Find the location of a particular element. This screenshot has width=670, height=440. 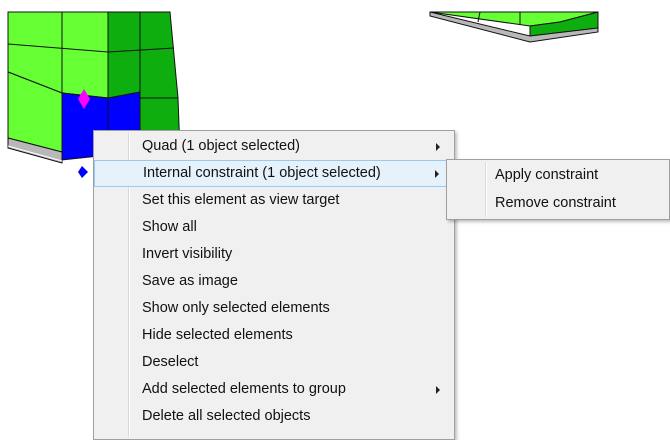

menu-item-show-only-selected: Show only selected elements is located at coordinates (274, 308).